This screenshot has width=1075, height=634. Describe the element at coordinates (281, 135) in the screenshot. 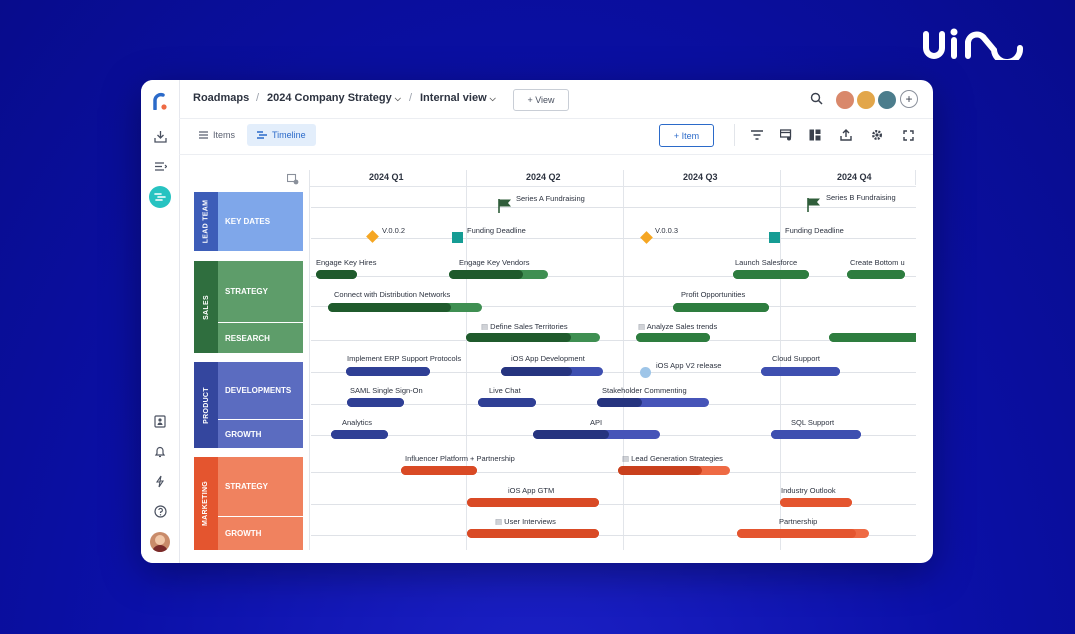

I see `tab-timeline: Timeline` at that location.